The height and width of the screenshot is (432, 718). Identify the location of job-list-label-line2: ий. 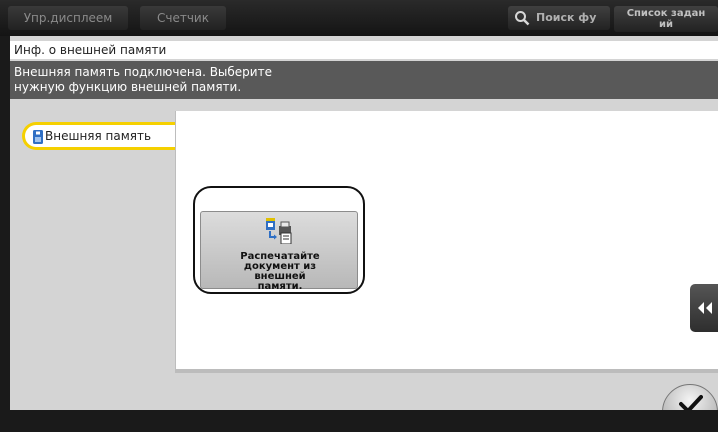
(665, 24).